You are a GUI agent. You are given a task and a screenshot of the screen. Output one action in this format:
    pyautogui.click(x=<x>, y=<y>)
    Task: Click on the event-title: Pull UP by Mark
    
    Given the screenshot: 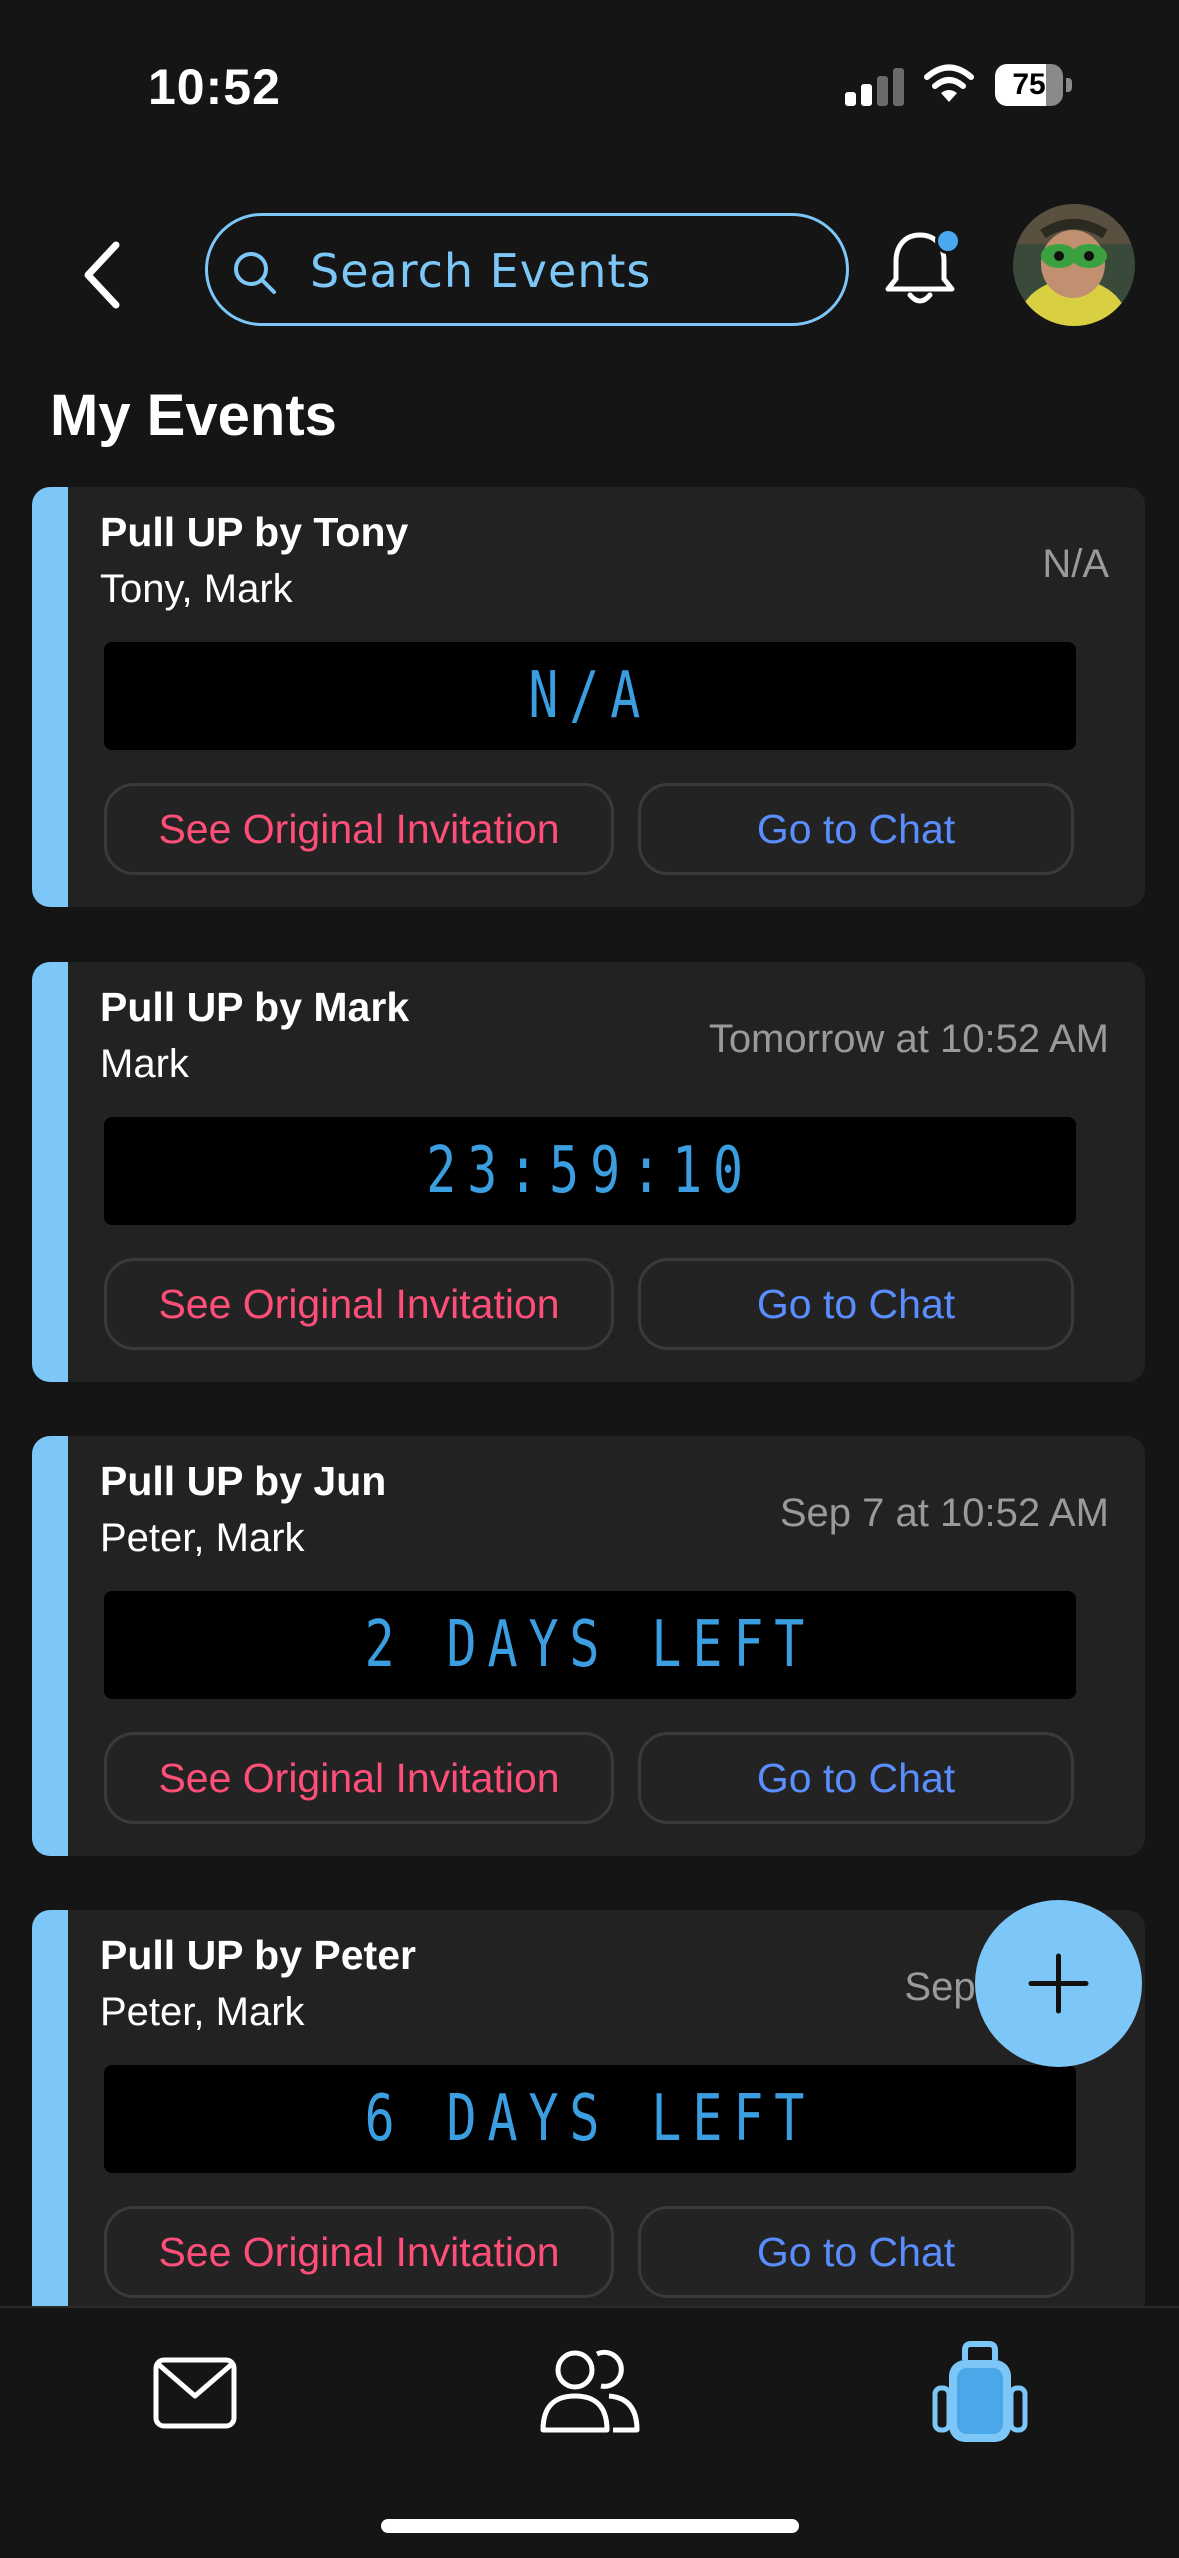 What is the action you would take?
    pyautogui.click(x=255, y=1007)
    